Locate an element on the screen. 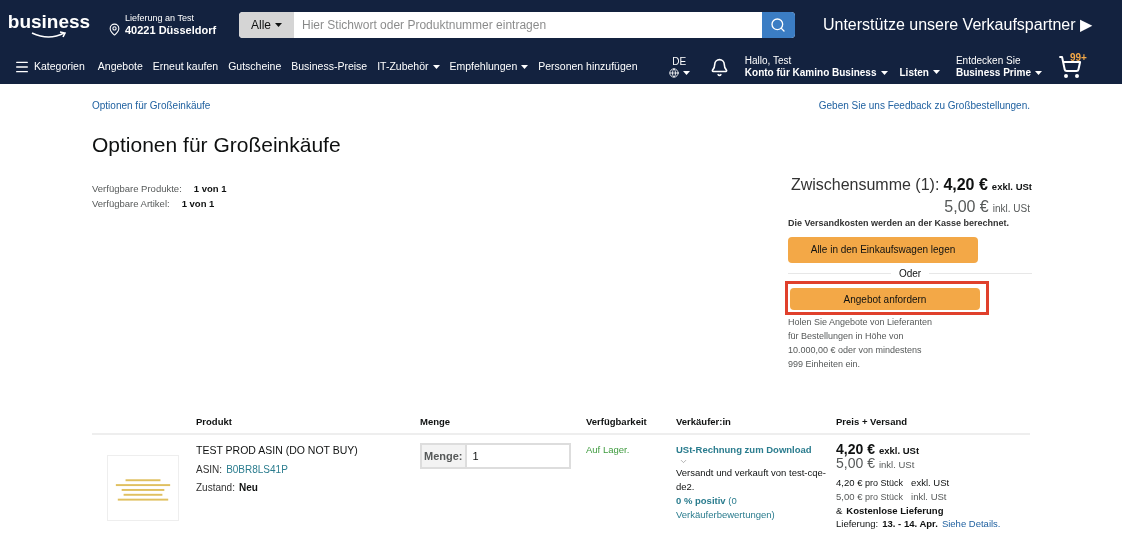 Image resolution: width=1122 pixels, height=538 pixels. price-gross: 5,00 € is located at coordinates (855, 464).